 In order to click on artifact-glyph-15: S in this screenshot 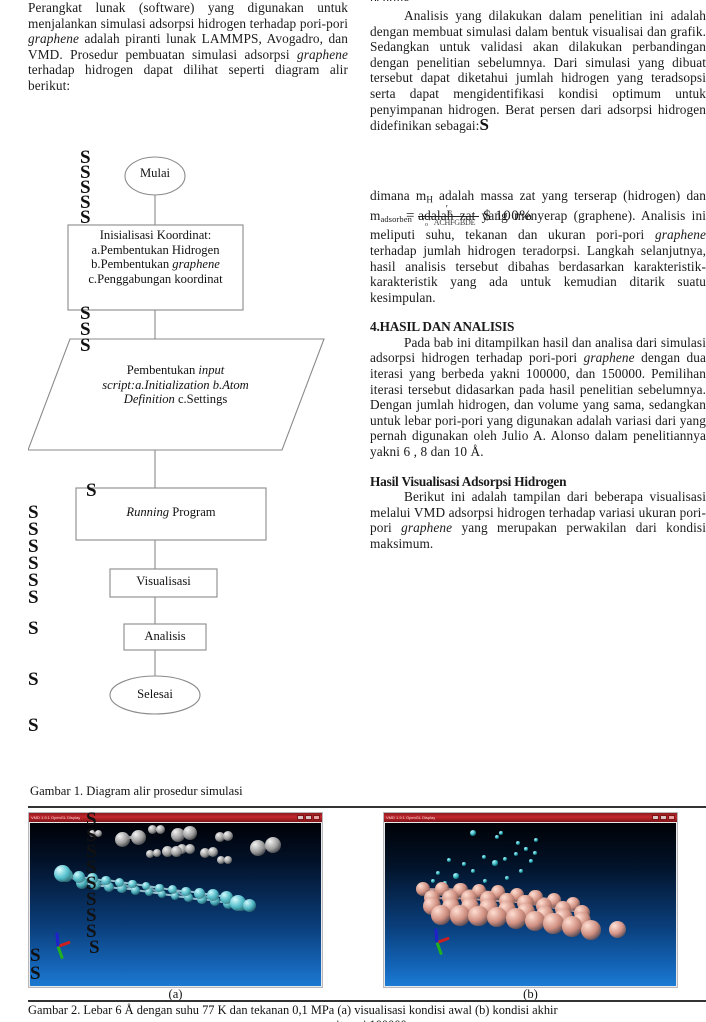, I will do `click(33, 597)`.